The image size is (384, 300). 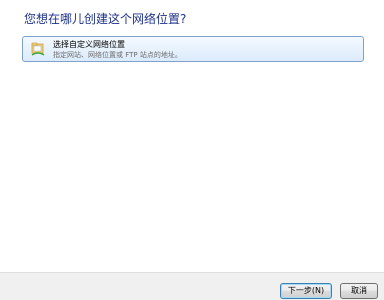 What do you see at coordinates (193, 49) in the screenshot?
I see `custom-network-location-option: 选择自定义网络位置 指定网站、网络位置或 FTP 站点的地址。` at bounding box center [193, 49].